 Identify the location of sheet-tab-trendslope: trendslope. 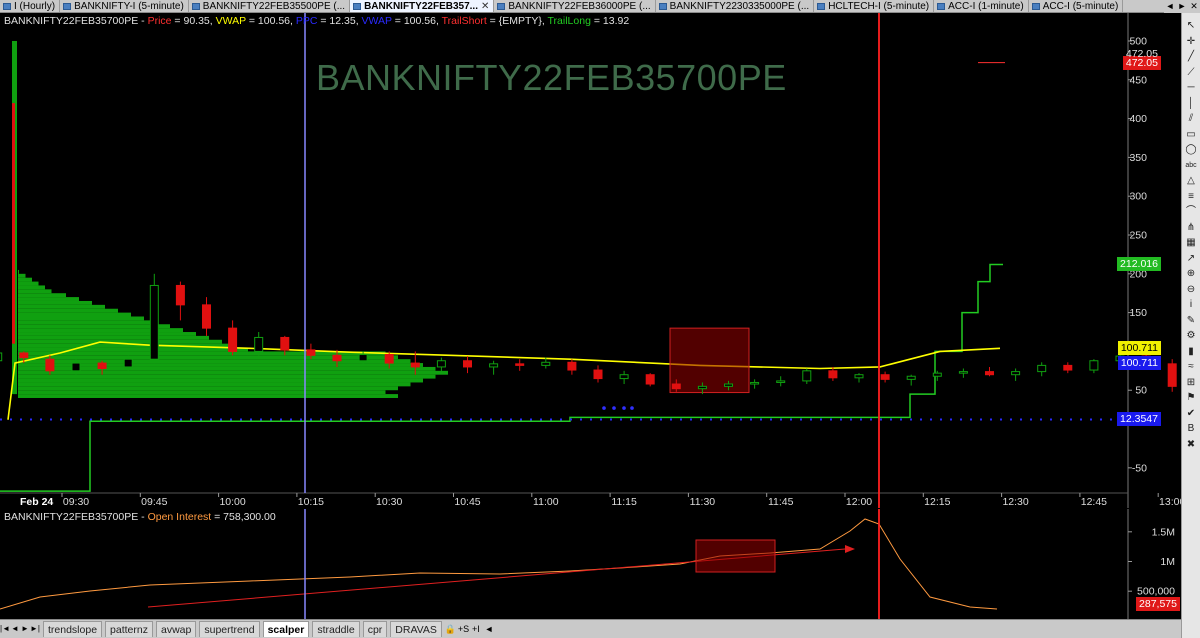
(73, 629).